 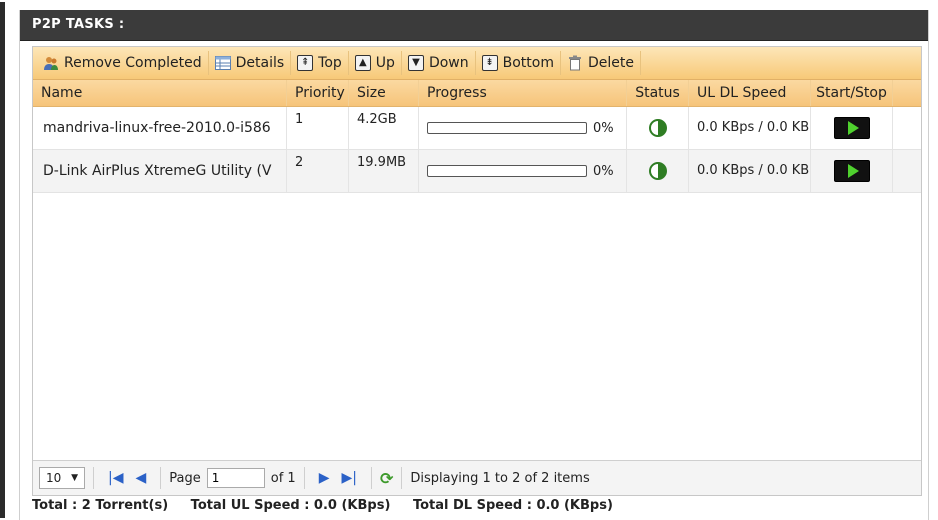 I want to click on col-size-header: Size, so click(x=384, y=93).